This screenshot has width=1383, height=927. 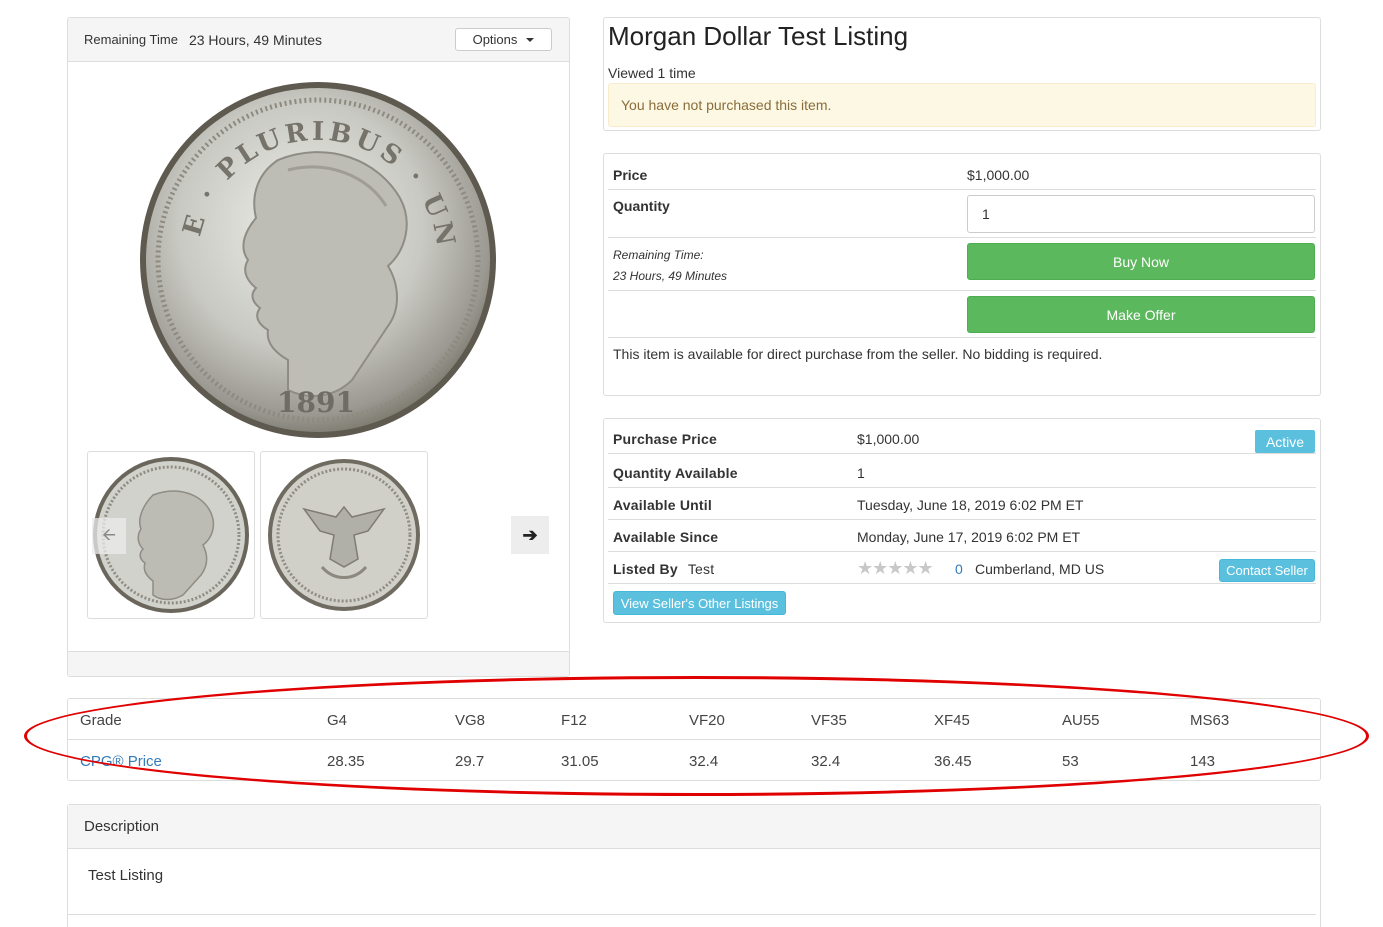 What do you see at coordinates (658, 255) in the screenshot?
I see `buy-remaining-time-label: Remaining Time:` at bounding box center [658, 255].